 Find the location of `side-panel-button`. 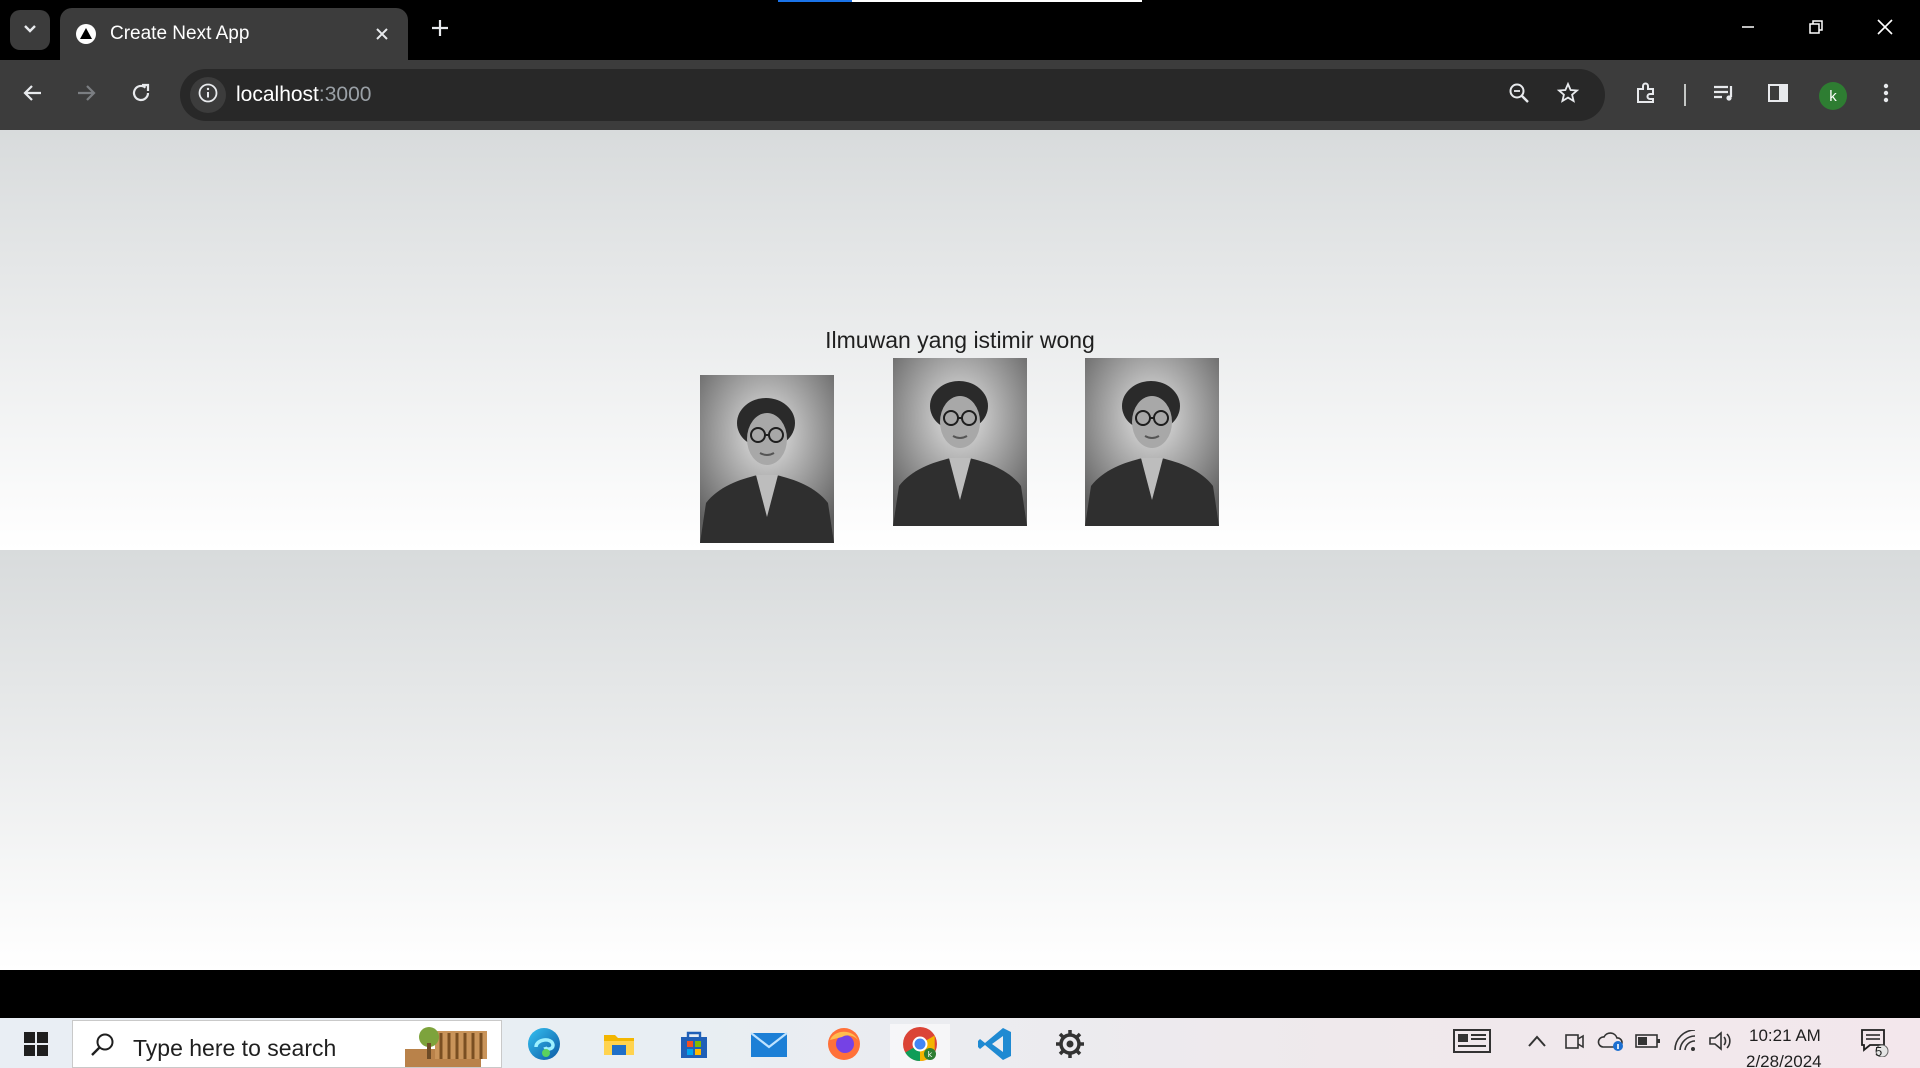

side-panel-button is located at coordinates (1778, 95).